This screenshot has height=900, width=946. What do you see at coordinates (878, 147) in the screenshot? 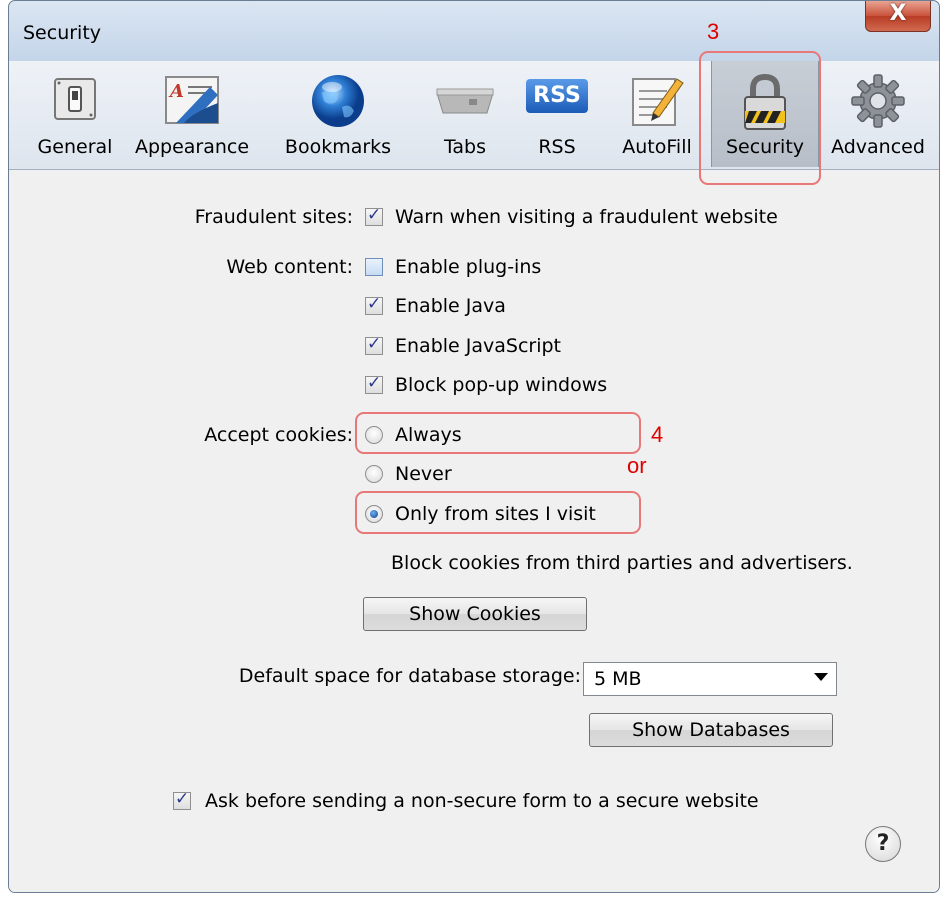
I see `tab-label: Advanced` at bounding box center [878, 147].